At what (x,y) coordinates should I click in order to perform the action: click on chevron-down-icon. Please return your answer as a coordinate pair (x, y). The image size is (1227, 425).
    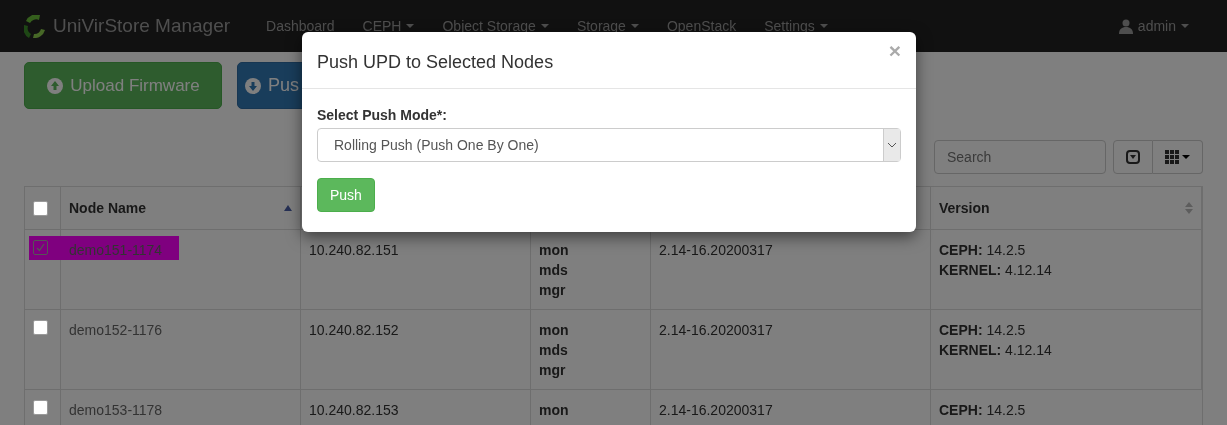
    Looking at the image, I should click on (892, 145).